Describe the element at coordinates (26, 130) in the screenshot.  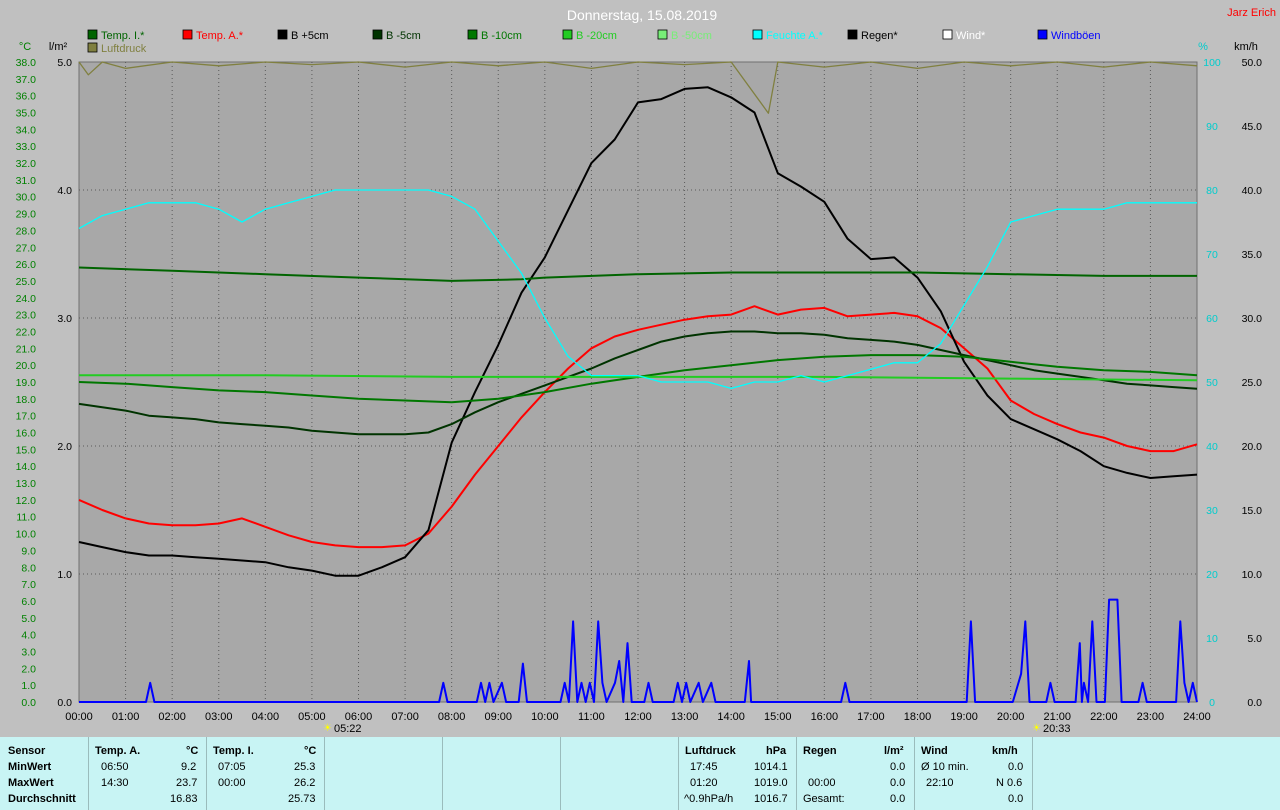
I see `temp-tick-label: 34.0` at that location.